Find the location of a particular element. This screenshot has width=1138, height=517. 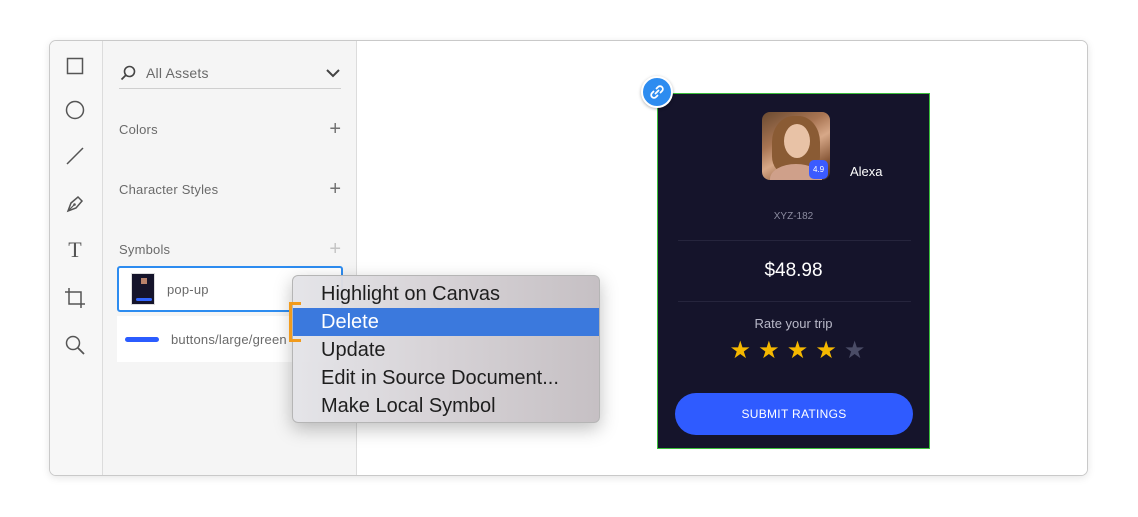

user-id: XYZ-182 is located at coordinates (793, 216).